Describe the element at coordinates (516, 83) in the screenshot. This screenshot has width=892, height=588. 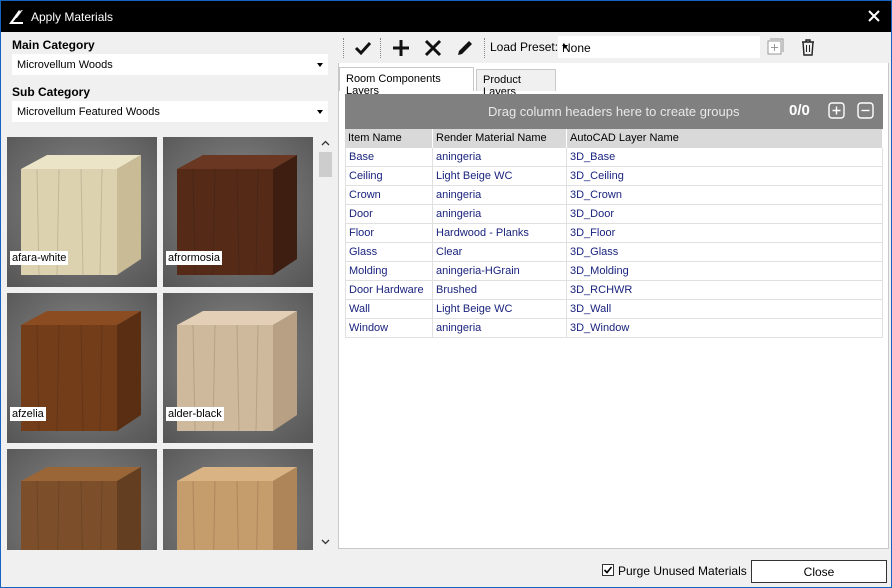
I see `tab-product-layers: Product Layers` at that location.